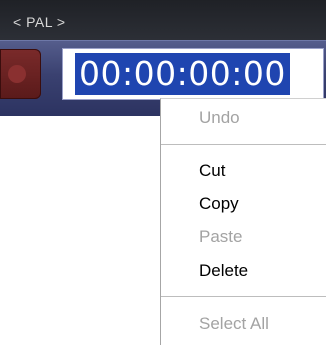  Describe the element at coordinates (17, 74) in the screenshot. I see `record-icon` at that location.